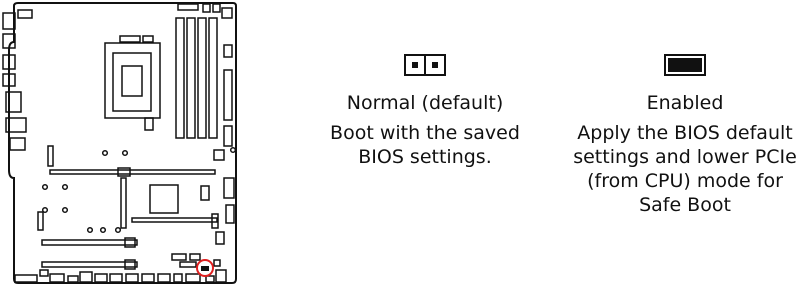 The image size is (805, 289). I want to click on state-enabled-desc-line: Apply the BIOS default, so click(685, 133).